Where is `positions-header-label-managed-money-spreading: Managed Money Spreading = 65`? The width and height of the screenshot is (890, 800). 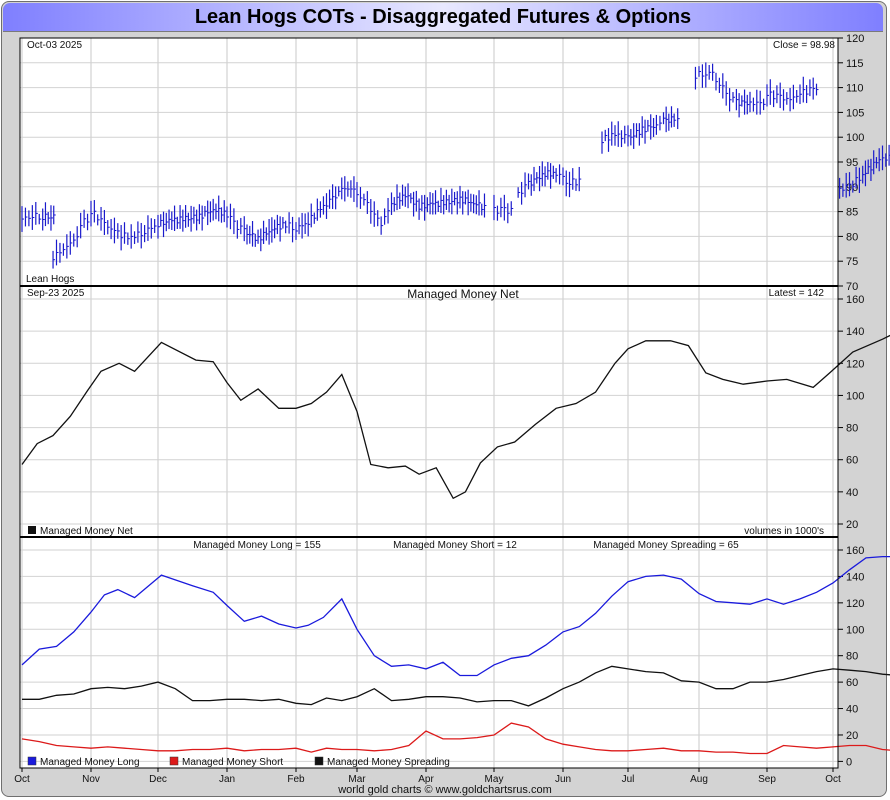
positions-header-label-managed-money-spreading: Managed Money Spreading = 65 is located at coordinates (666, 545).